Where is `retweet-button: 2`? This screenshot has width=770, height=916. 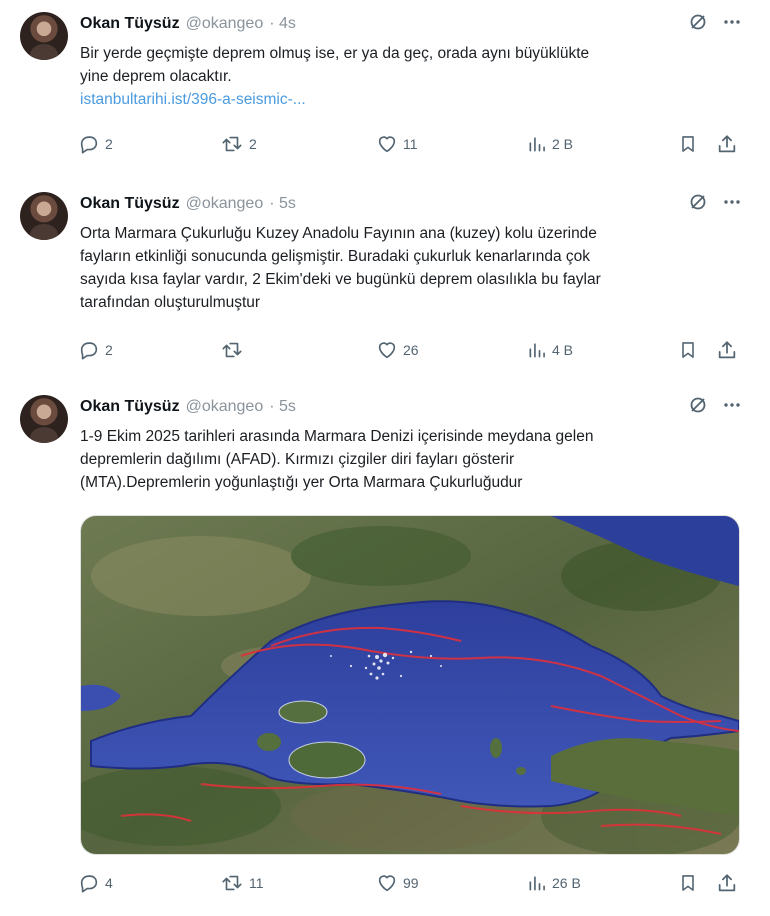 retweet-button: 2 is located at coordinates (238, 144).